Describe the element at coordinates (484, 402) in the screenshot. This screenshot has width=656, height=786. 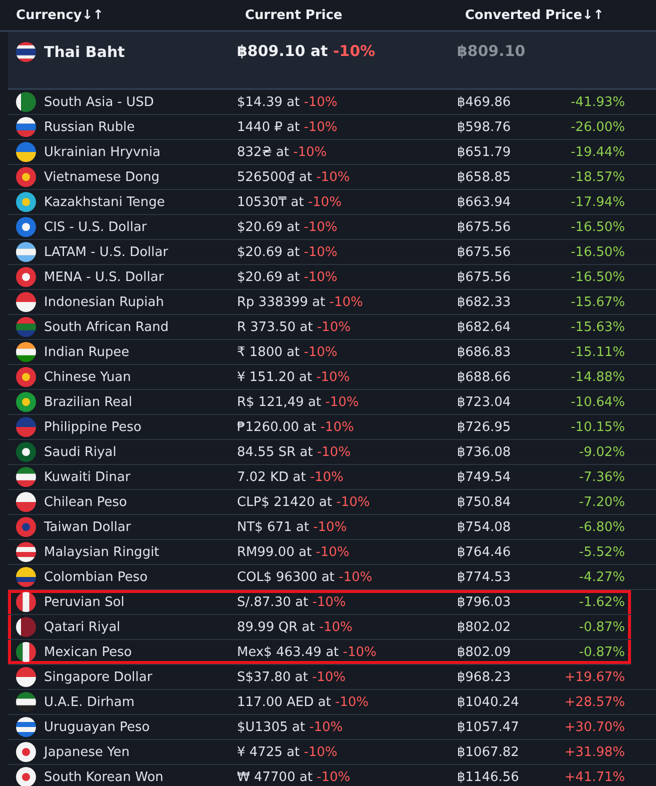
I see `converted-price: ฿723.04` at that location.